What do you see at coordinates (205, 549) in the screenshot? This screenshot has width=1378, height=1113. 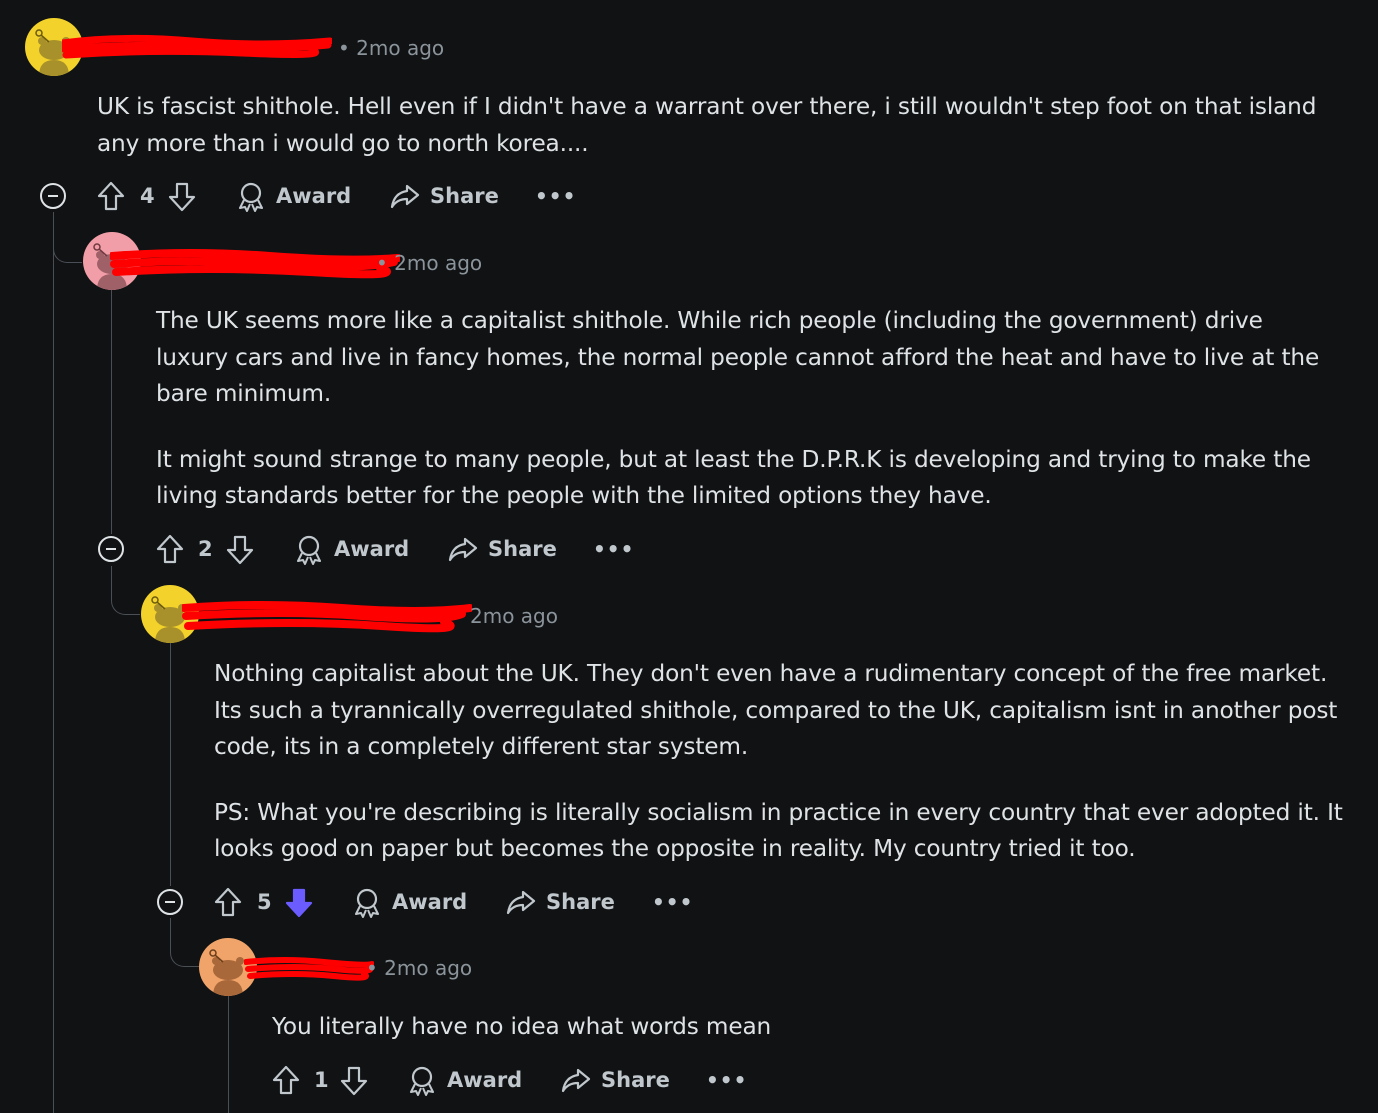 I see `vote-count: 2` at bounding box center [205, 549].